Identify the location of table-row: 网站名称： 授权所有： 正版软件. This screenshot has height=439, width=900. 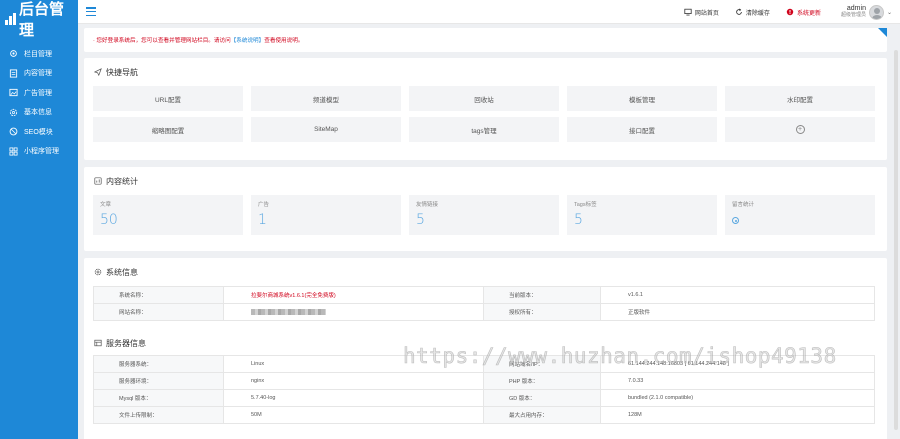
(484, 312).